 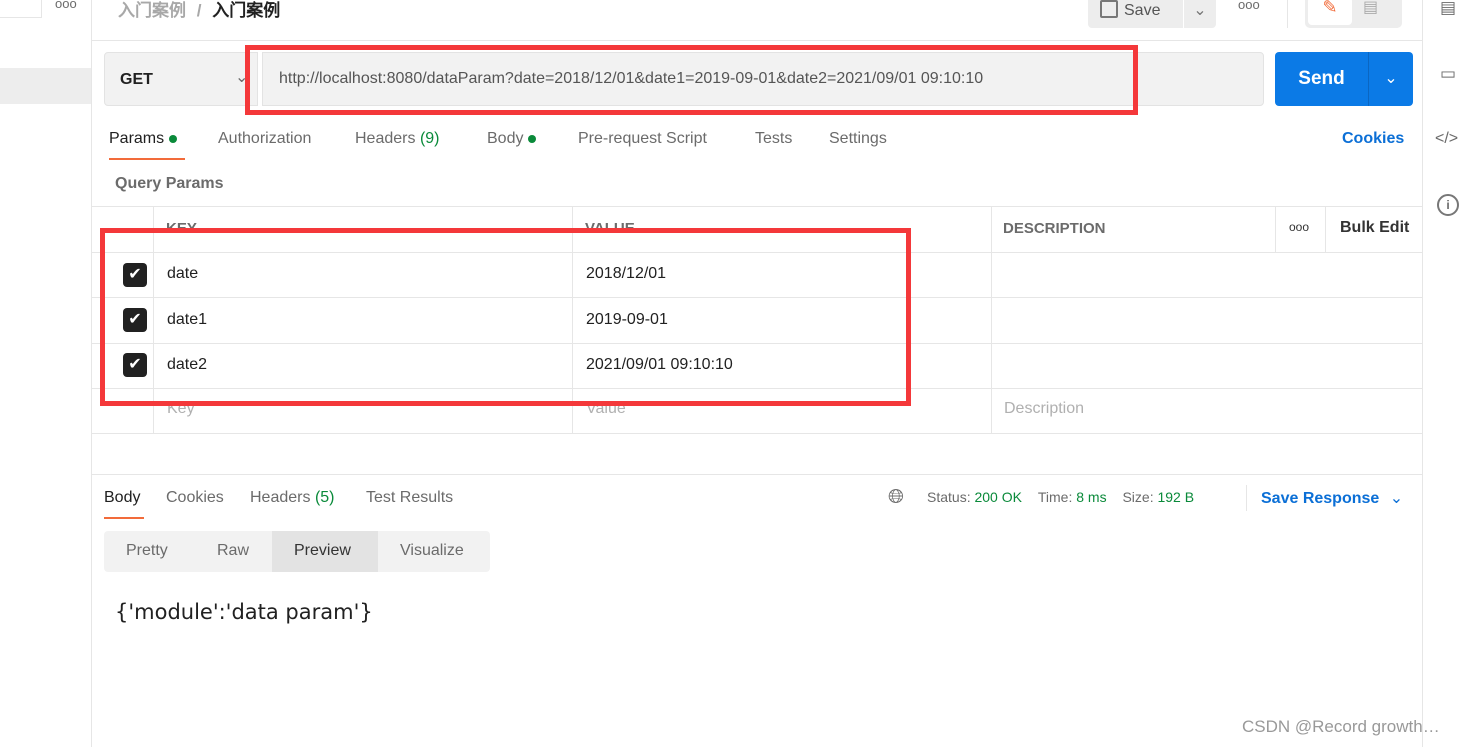 What do you see at coordinates (1332, 498) in the screenshot?
I see `save-response-button: Save Response ⌄` at bounding box center [1332, 498].